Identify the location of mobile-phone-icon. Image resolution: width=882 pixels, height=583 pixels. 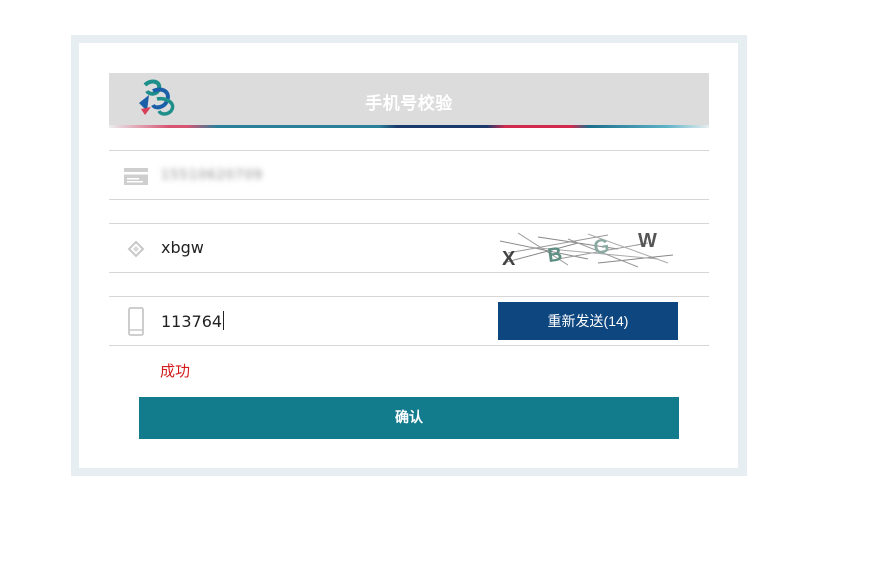
(136, 321).